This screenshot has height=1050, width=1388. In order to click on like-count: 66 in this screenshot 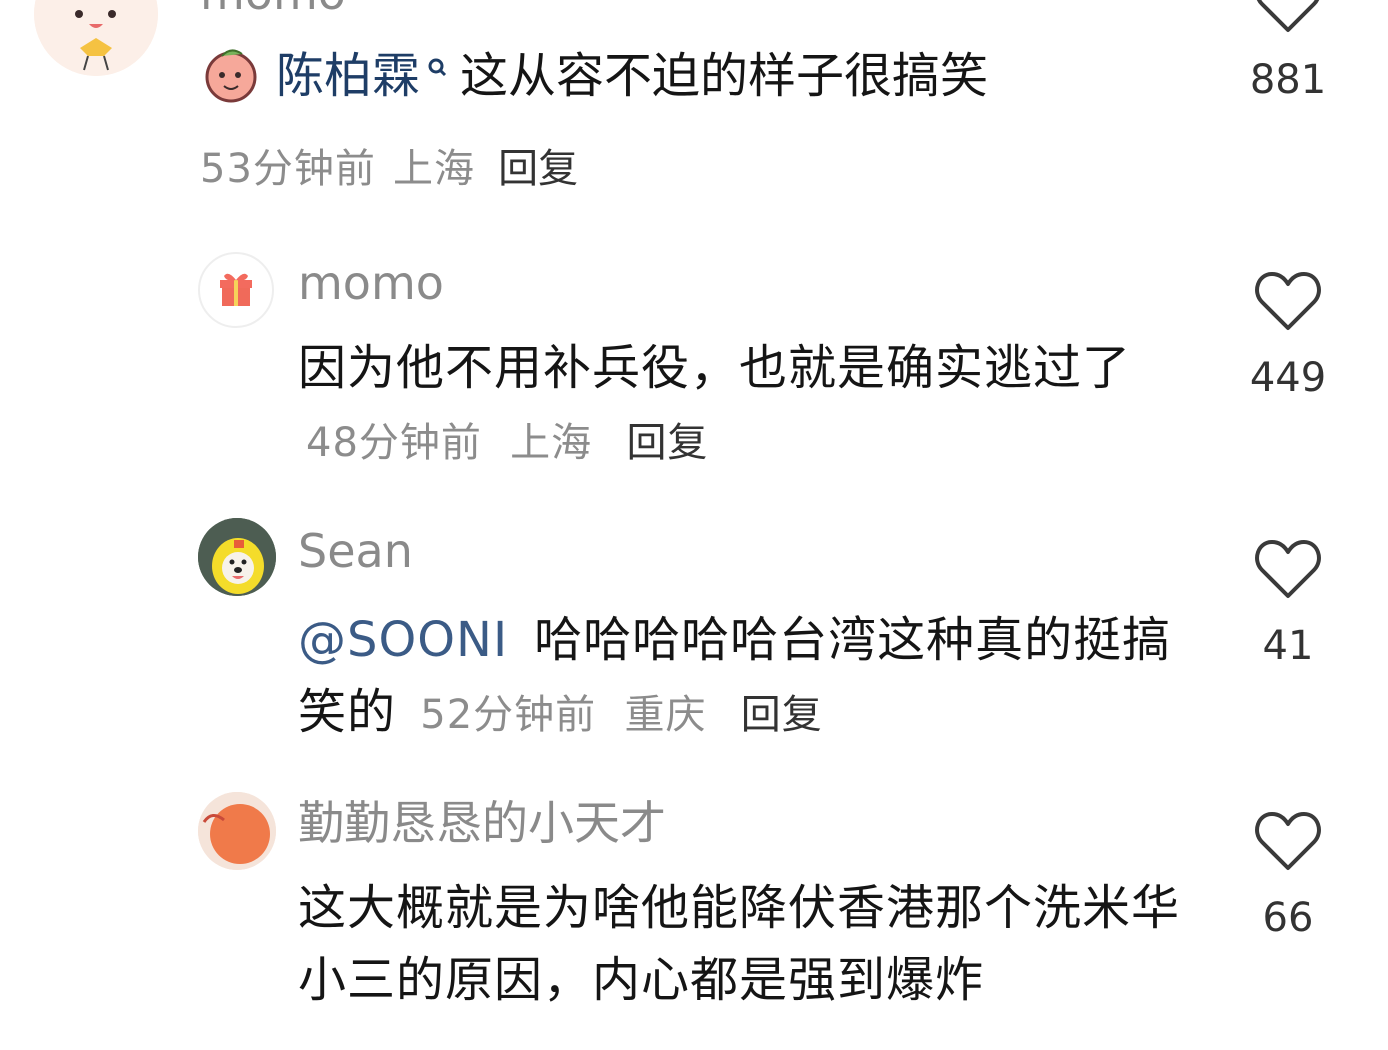, I will do `click(1288, 918)`.